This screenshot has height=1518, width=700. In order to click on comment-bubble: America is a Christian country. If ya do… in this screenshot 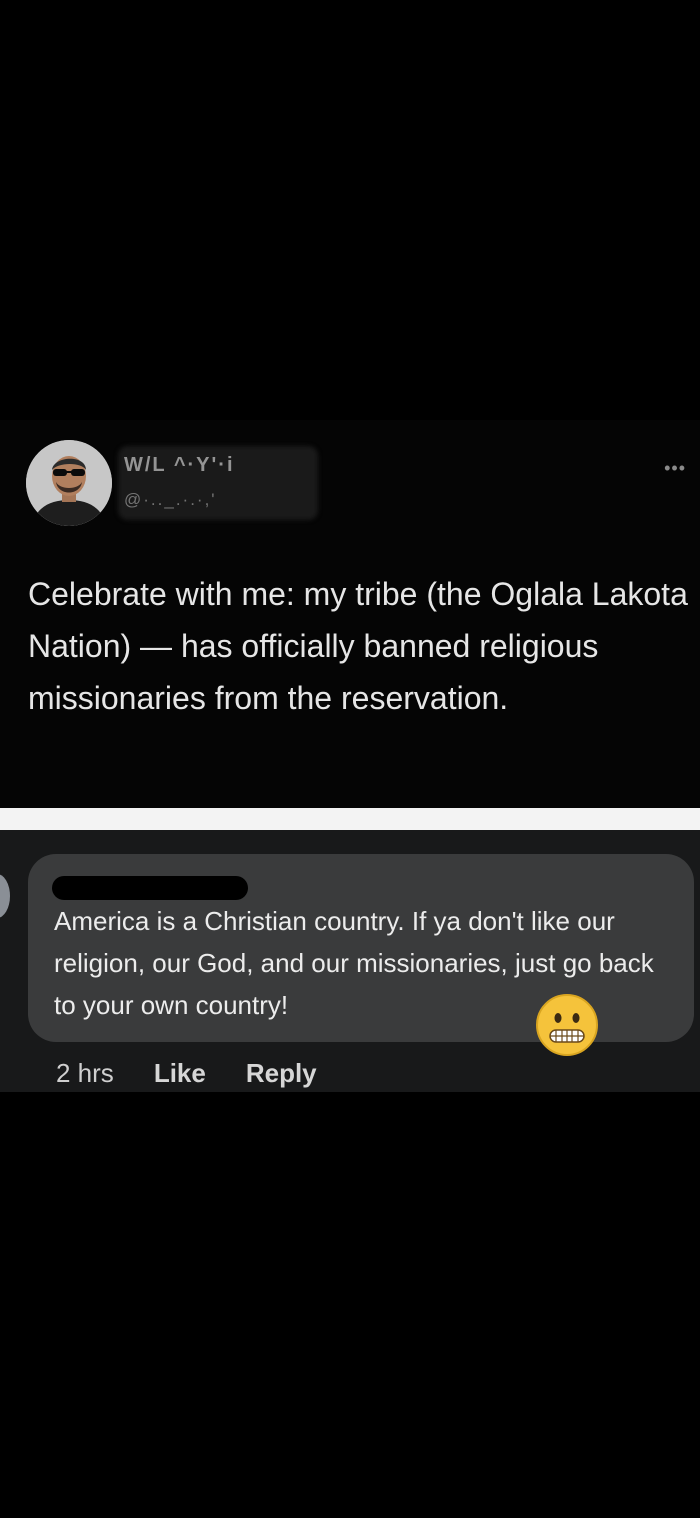, I will do `click(361, 955)`.